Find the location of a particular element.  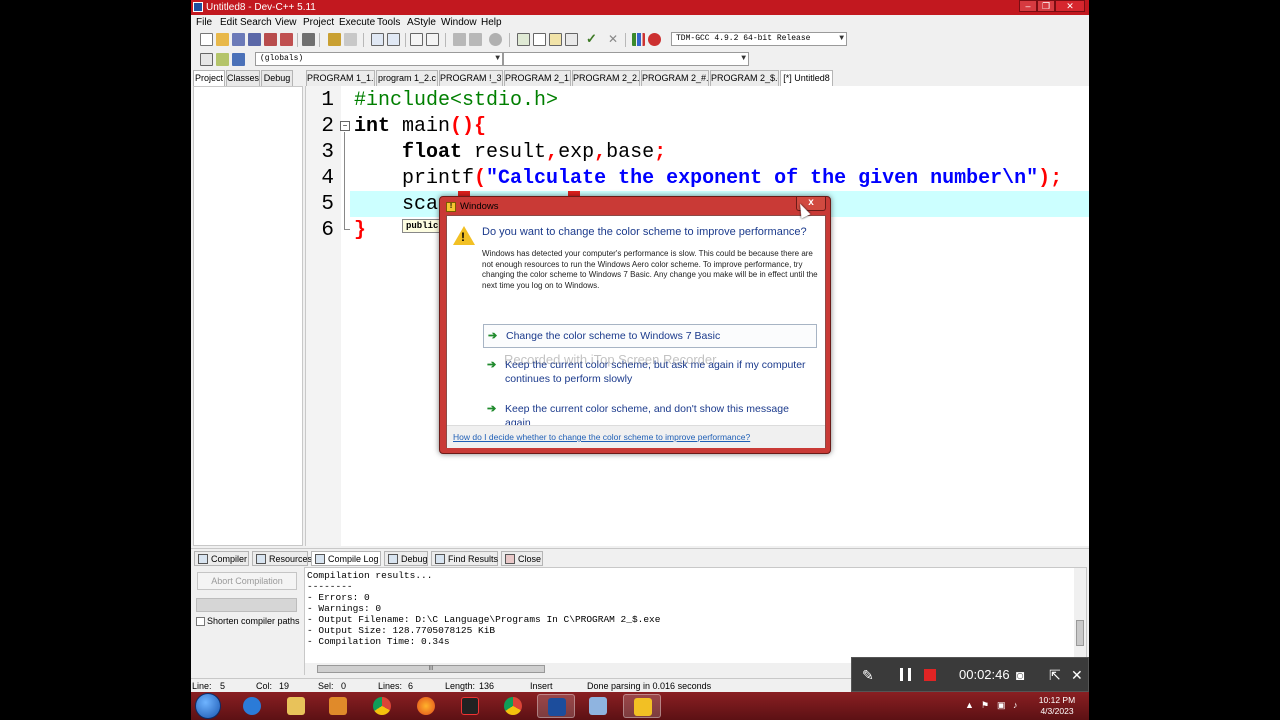

fold-toggle-icon: − is located at coordinates (345, 126).